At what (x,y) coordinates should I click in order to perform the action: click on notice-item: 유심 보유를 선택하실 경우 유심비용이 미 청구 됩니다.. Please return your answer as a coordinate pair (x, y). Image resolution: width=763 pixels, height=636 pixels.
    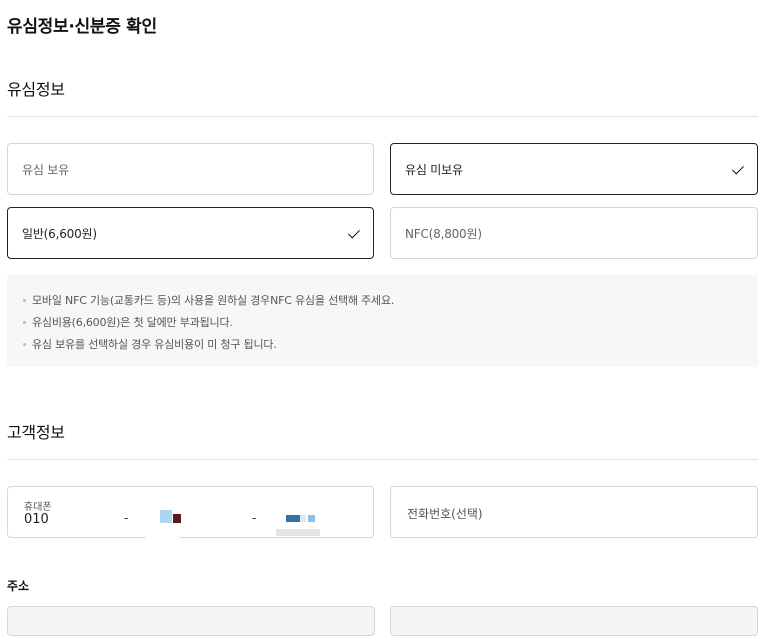
    Looking at the image, I should click on (150, 344).